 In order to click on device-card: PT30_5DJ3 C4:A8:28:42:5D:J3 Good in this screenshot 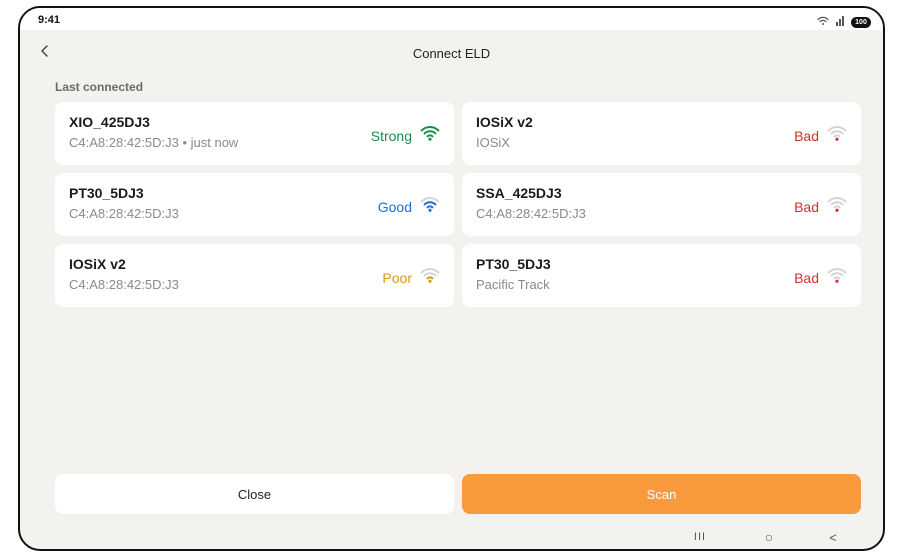, I will do `click(254, 204)`.